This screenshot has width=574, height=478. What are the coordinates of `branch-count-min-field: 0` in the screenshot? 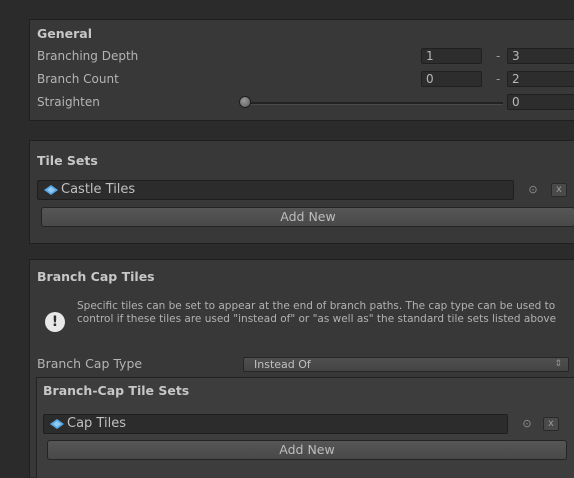 It's located at (451, 79).